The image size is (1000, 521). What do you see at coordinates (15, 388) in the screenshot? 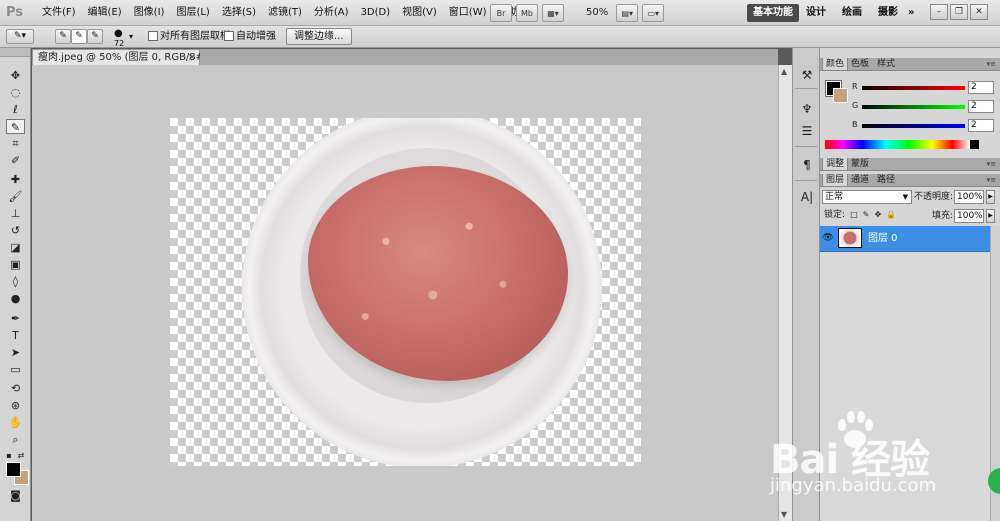
I see `3d-rotate-tool-icon: ⟲` at bounding box center [15, 388].